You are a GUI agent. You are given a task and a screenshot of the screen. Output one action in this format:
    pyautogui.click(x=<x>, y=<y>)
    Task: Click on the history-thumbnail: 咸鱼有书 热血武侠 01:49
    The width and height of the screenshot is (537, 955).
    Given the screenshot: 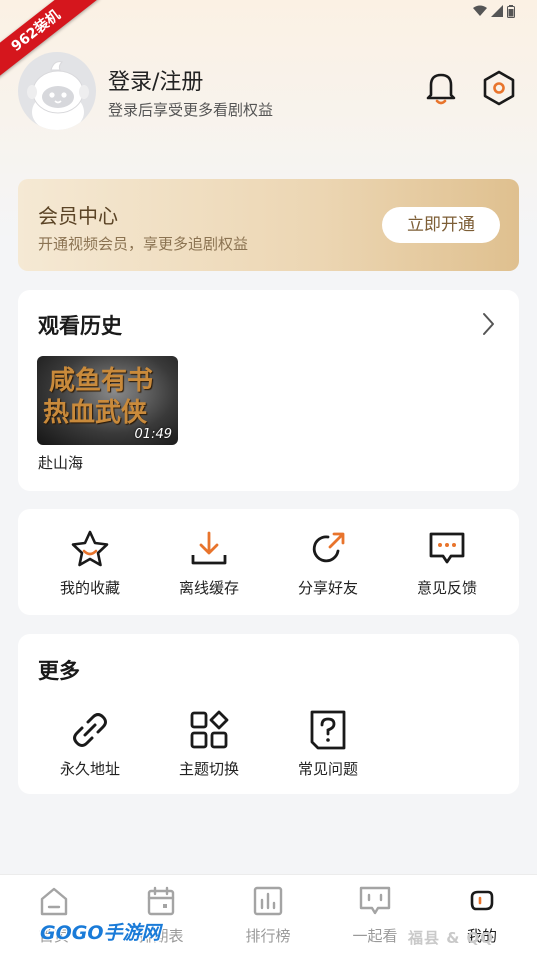 What is the action you would take?
    pyautogui.click(x=107, y=400)
    